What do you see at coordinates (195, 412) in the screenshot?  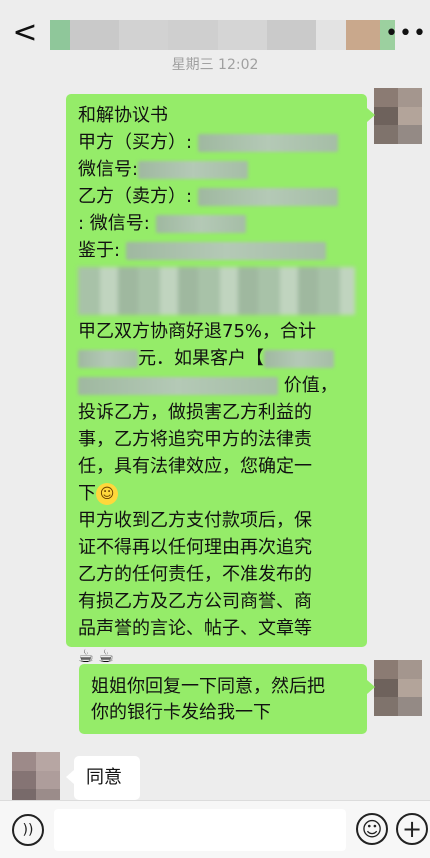 I see `message-line: 投诉乙方，做损害乙方利益的` at bounding box center [195, 412].